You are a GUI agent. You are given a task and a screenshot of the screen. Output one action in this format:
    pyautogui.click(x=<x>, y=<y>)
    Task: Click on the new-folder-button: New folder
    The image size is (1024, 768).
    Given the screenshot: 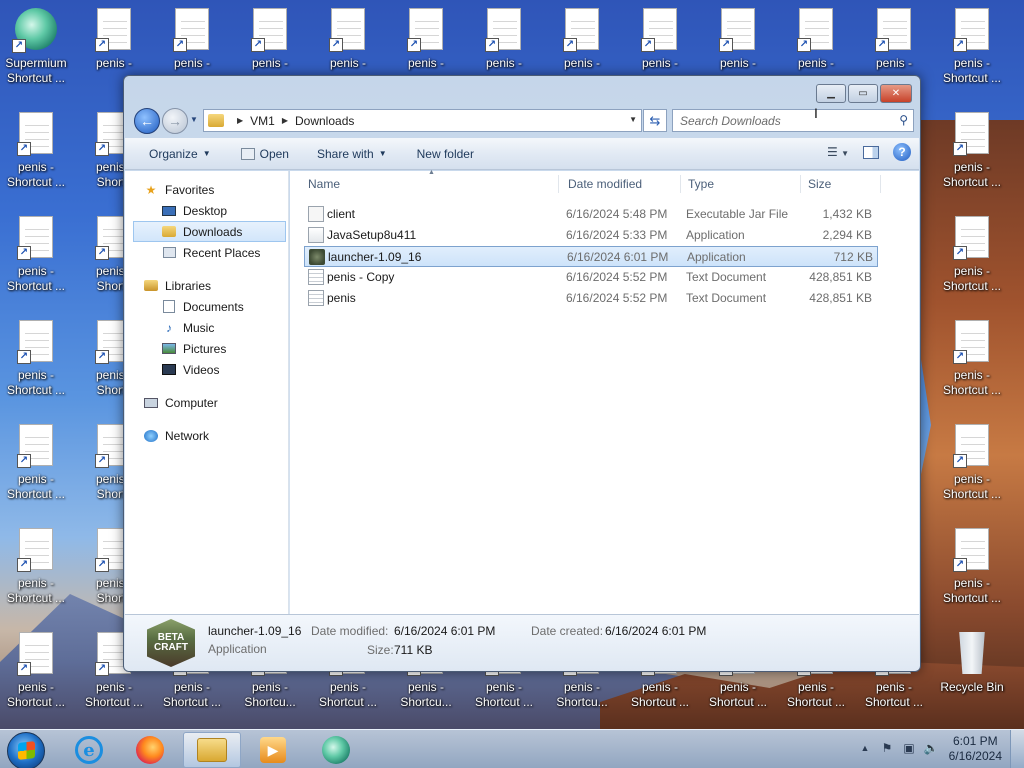 What is the action you would take?
    pyautogui.click(x=445, y=154)
    